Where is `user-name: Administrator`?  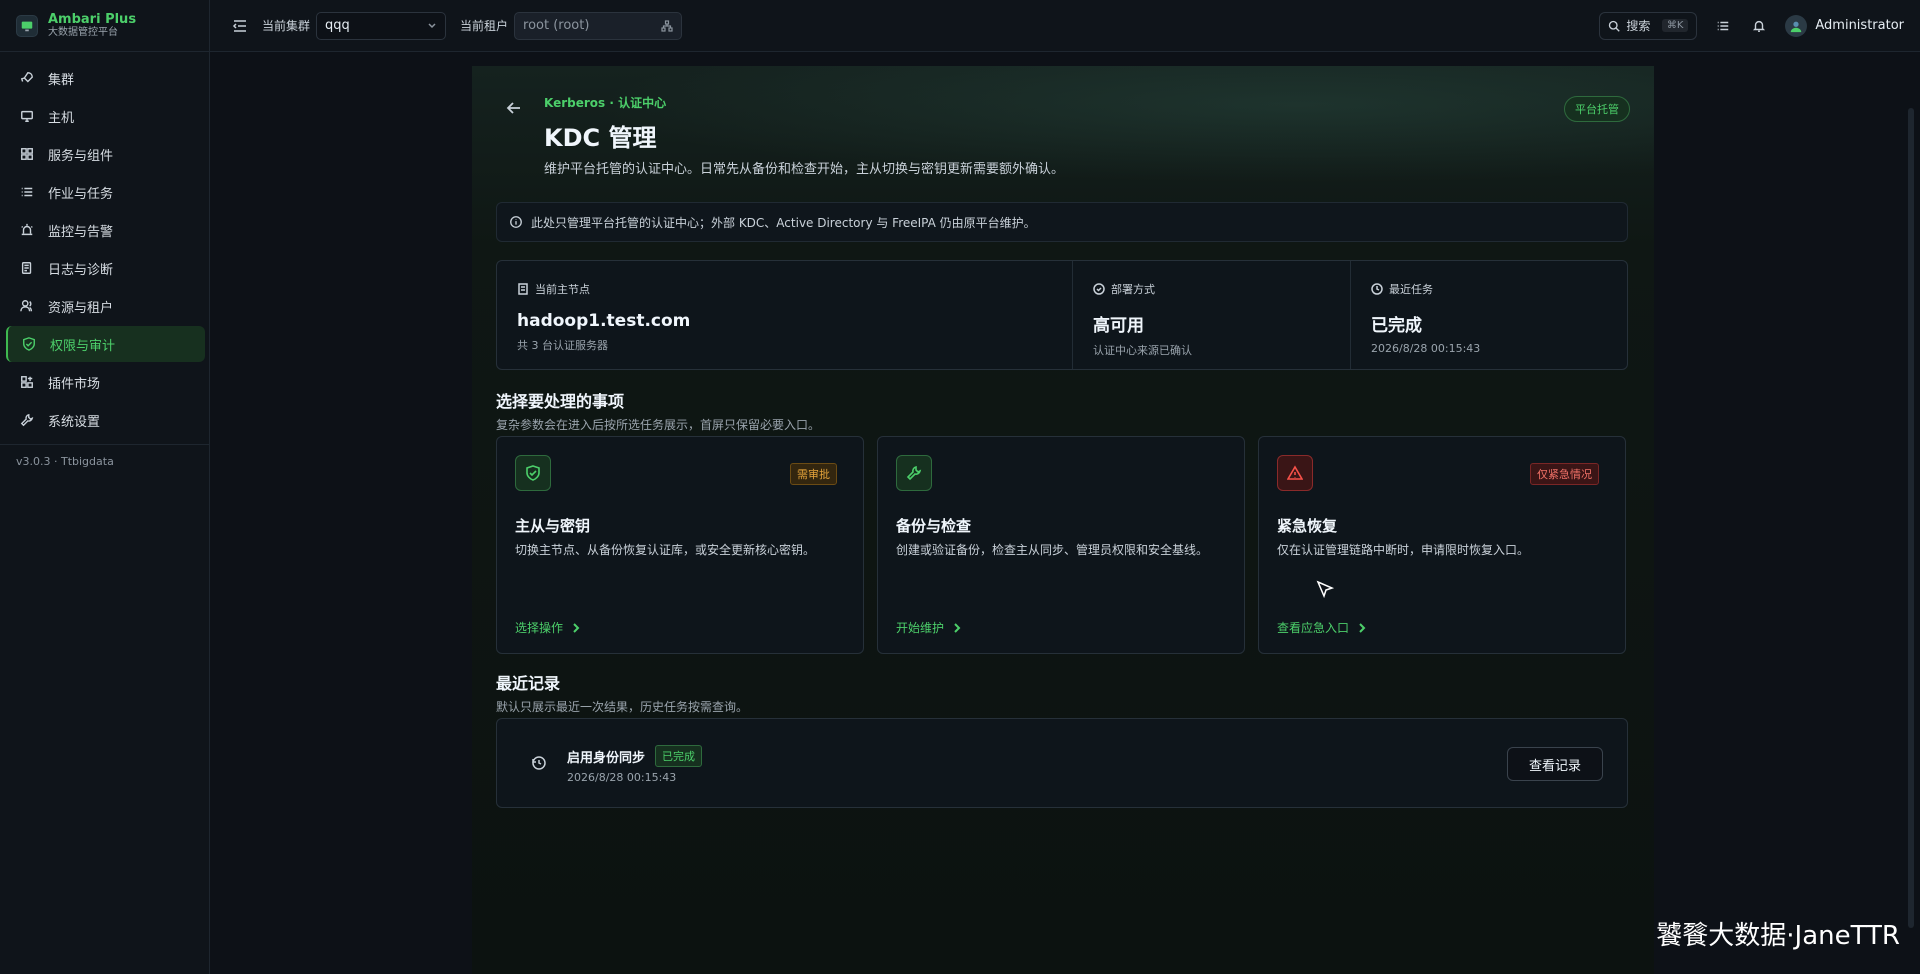 user-name: Administrator is located at coordinates (1859, 25).